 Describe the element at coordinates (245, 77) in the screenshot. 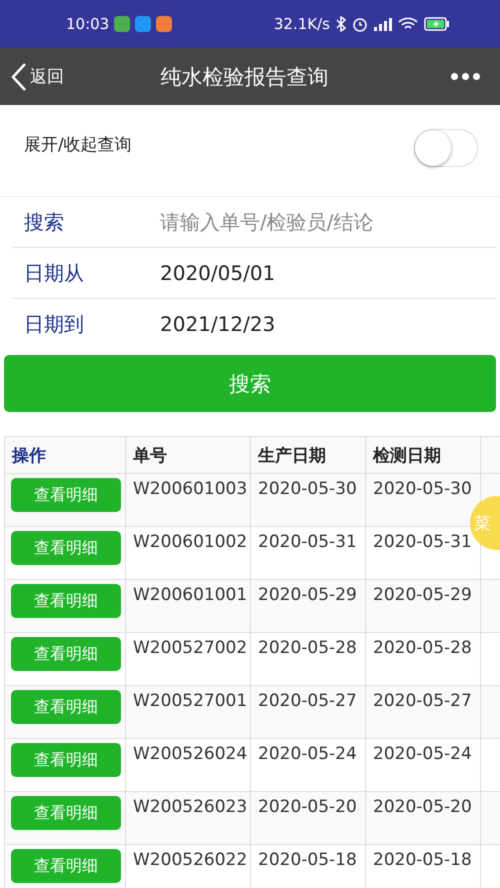

I see `page-title: 纯水检验报告查询` at that location.